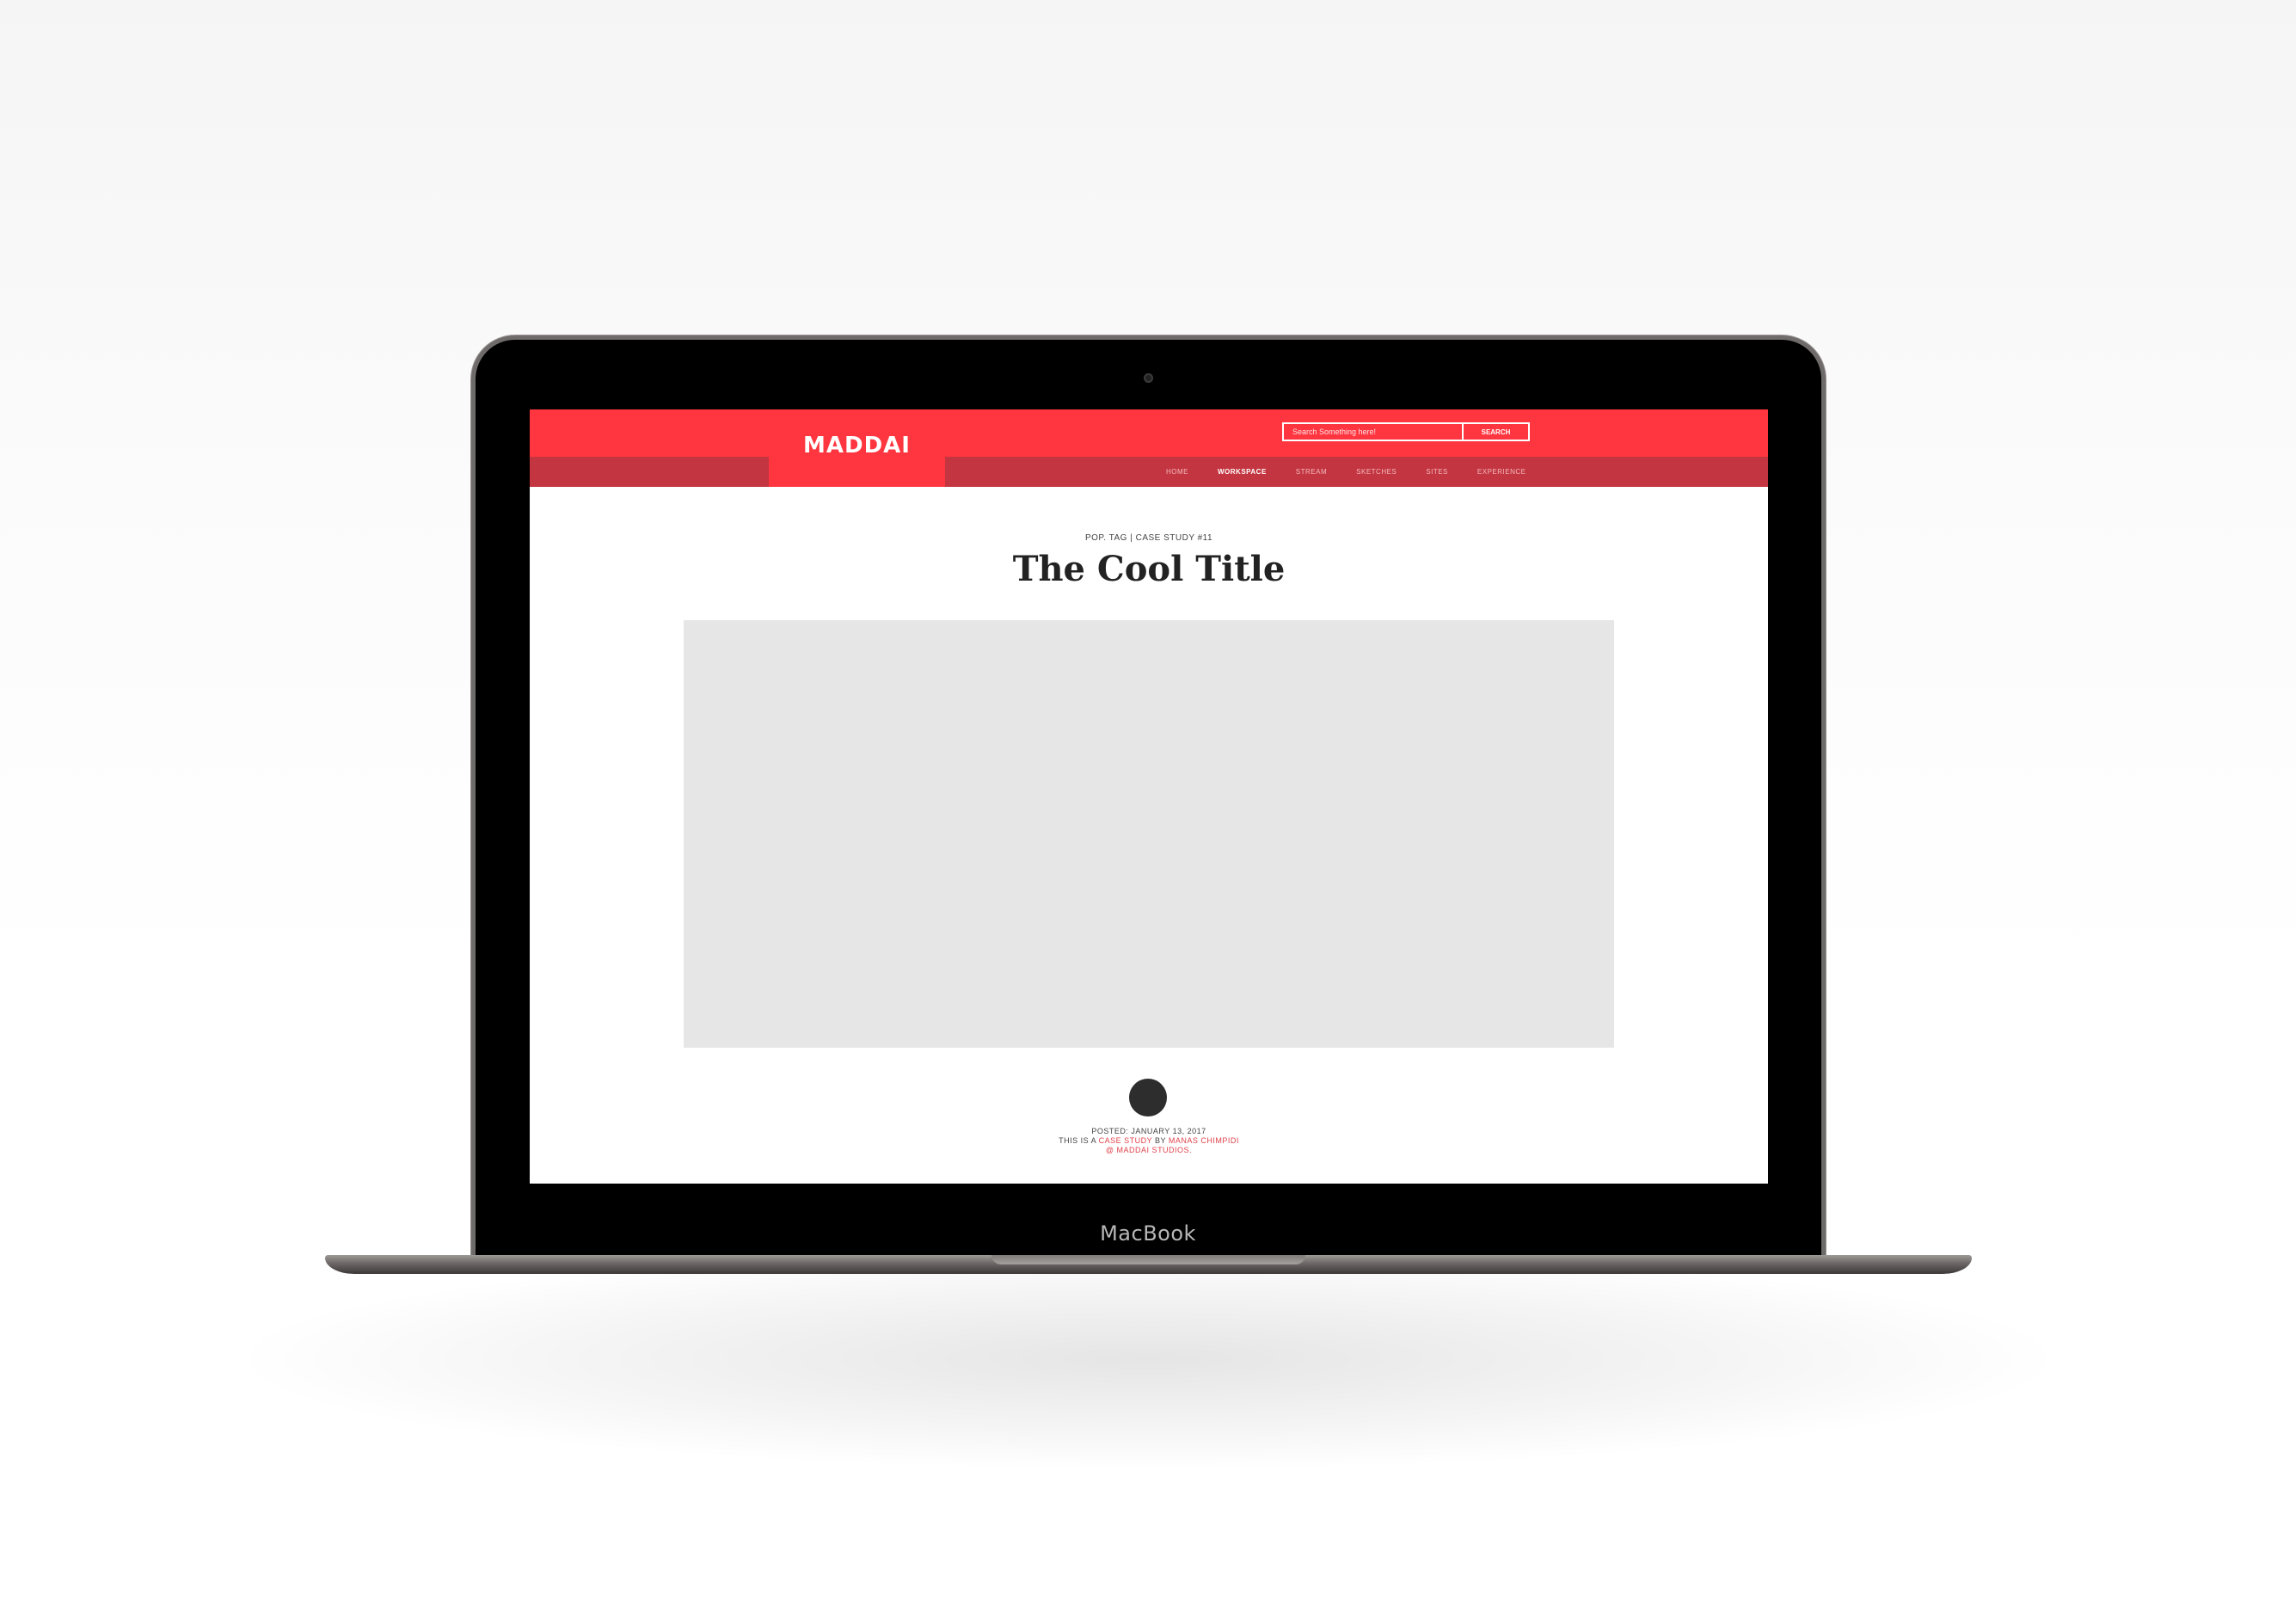 This screenshot has height=1624, width=2296. I want to click on webcam-icon, so click(1148, 378).